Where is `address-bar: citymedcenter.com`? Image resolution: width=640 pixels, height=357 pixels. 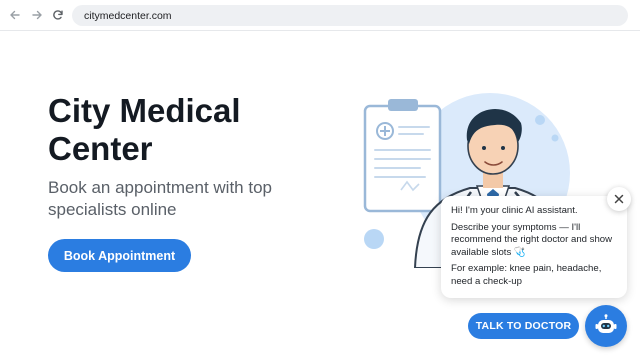 address-bar: citymedcenter.com is located at coordinates (350, 15).